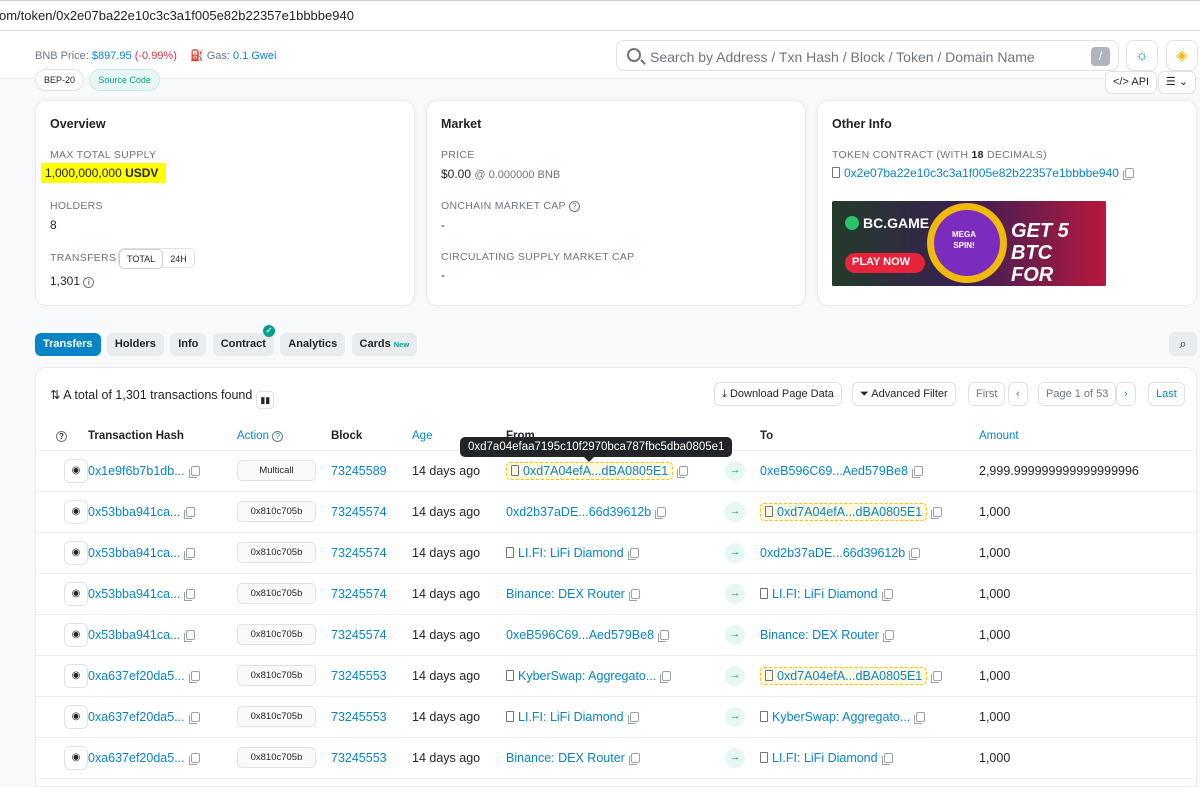  I want to click on tag-bep20: BEP-20, so click(60, 80).